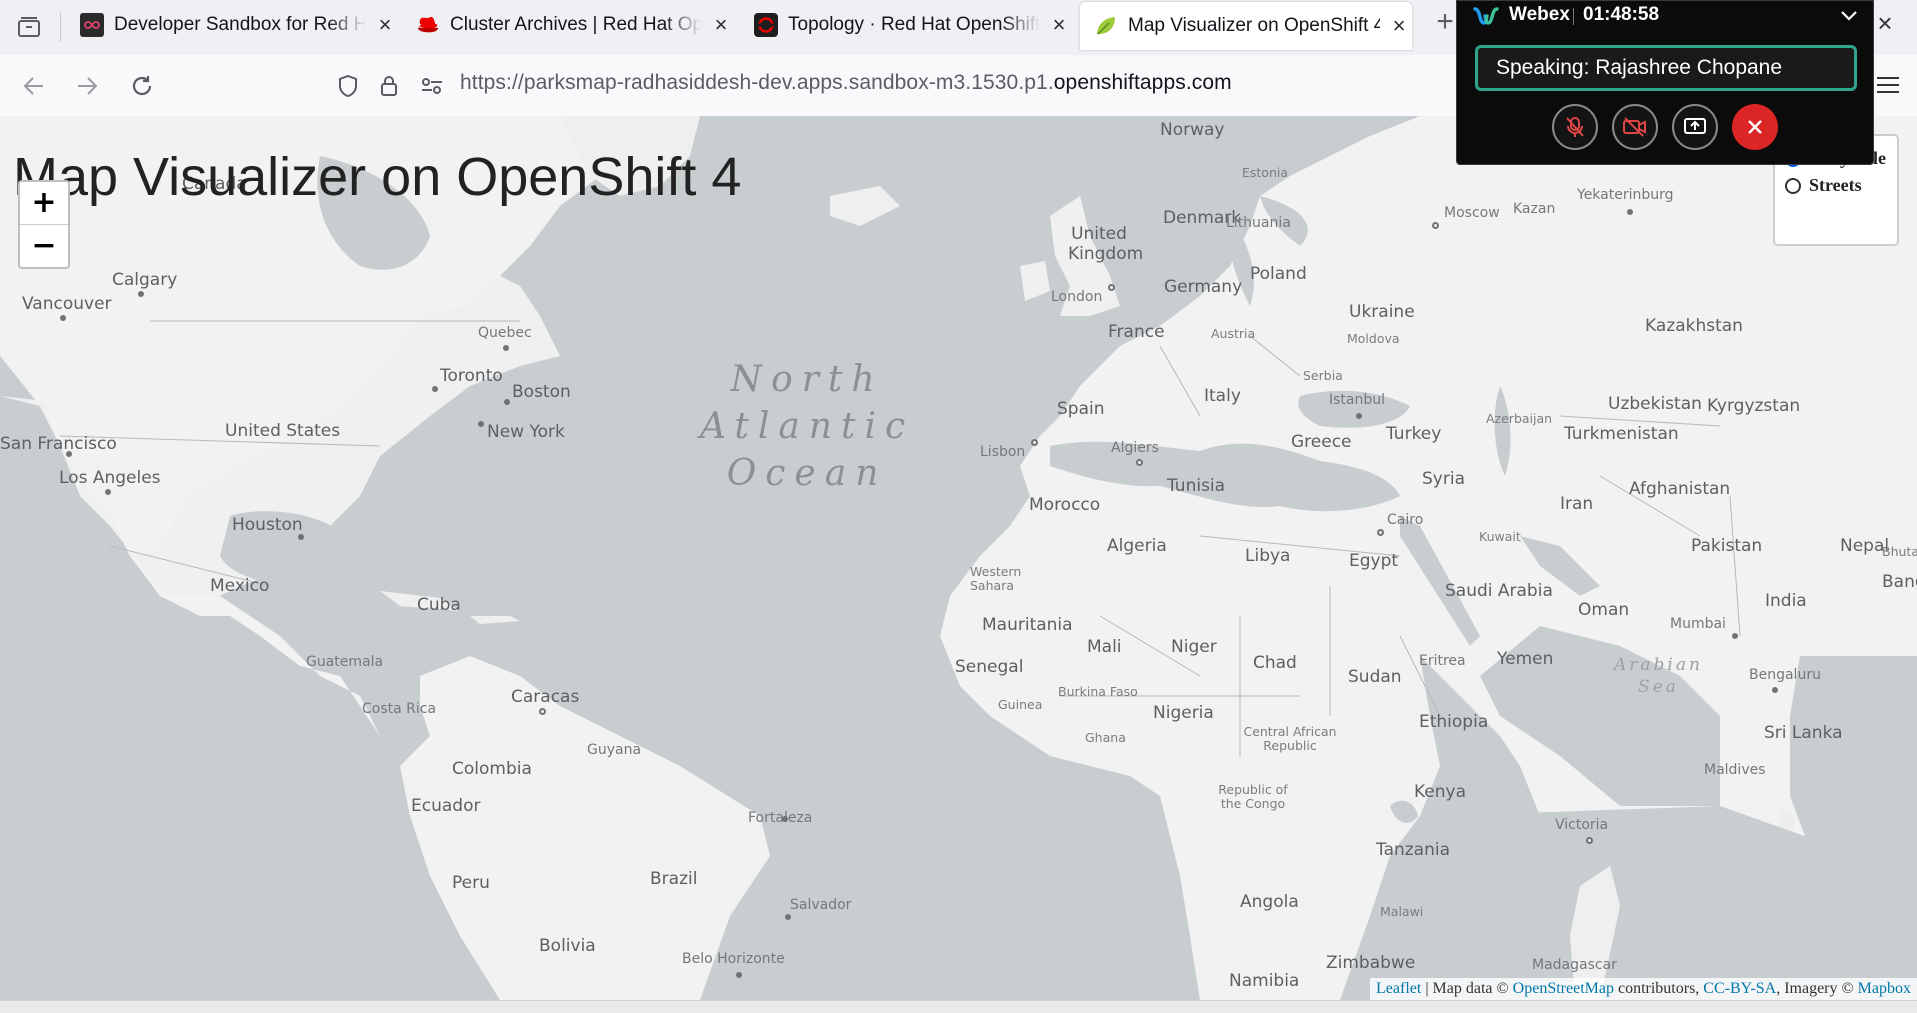 This screenshot has width=1917, height=1013. What do you see at coordinates (1375, 677) in the screenshot?
I see `place-label: Sudan` at bounding box center [1375, 677].